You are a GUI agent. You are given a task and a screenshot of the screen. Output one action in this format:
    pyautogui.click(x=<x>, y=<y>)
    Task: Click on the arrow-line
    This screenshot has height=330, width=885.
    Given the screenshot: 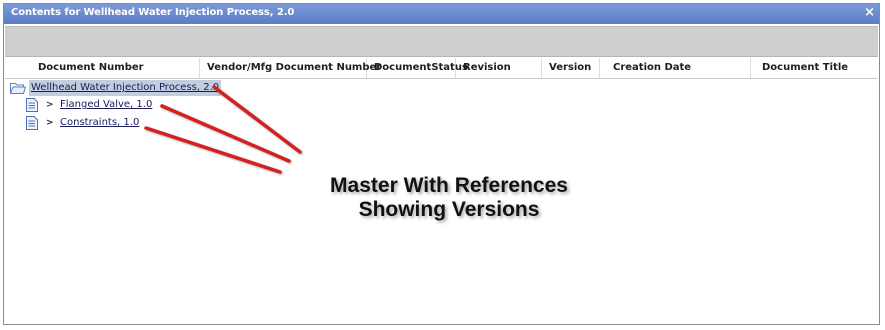 What is the action you would take?
    pyautogui.click(x=257, y=119)
    